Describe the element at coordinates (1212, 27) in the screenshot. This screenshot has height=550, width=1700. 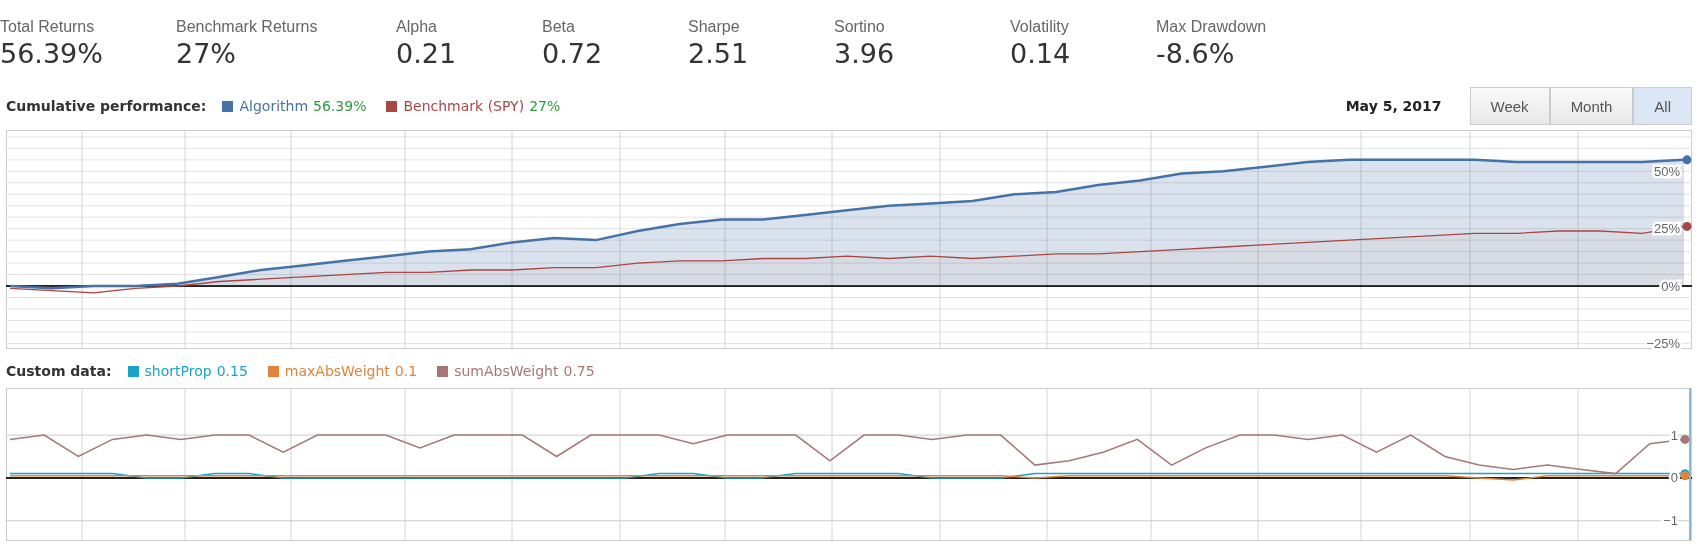
I see `stat-label: Max Drawdown` at that location.